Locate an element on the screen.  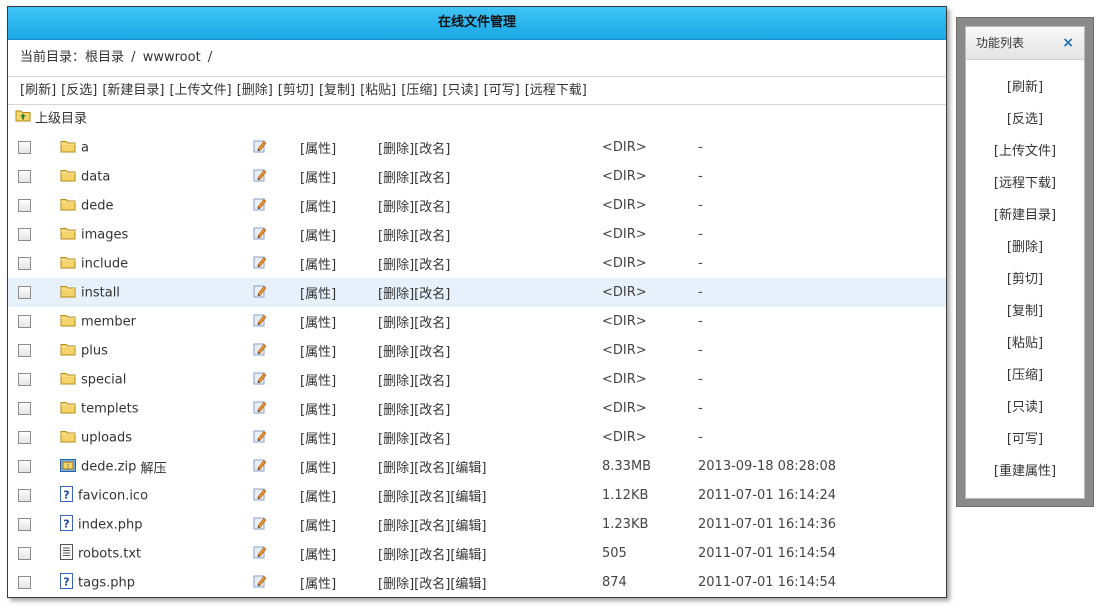
file-name-link: index.php is located at coordinates (110, 524).